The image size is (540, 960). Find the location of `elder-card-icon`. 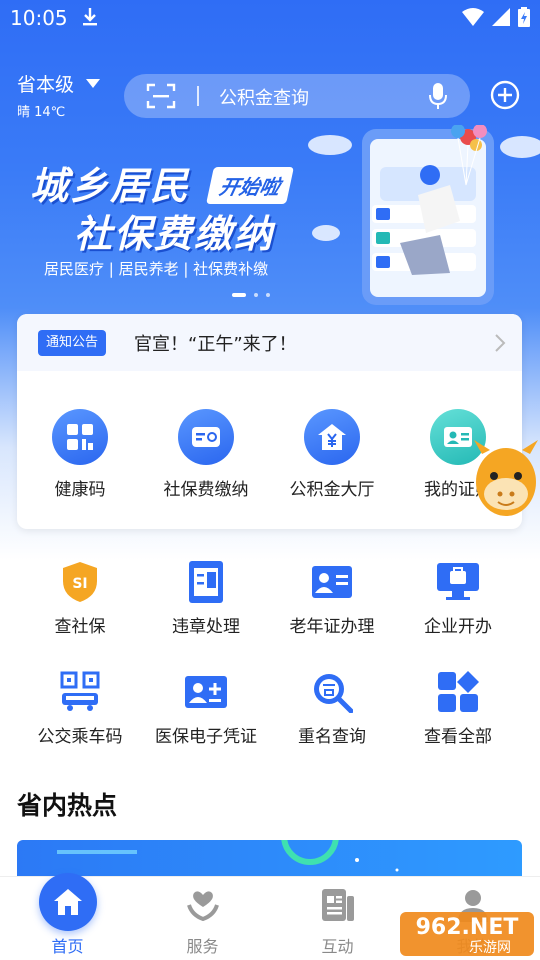

elder-card-icon is located at coordinates (332, 582).